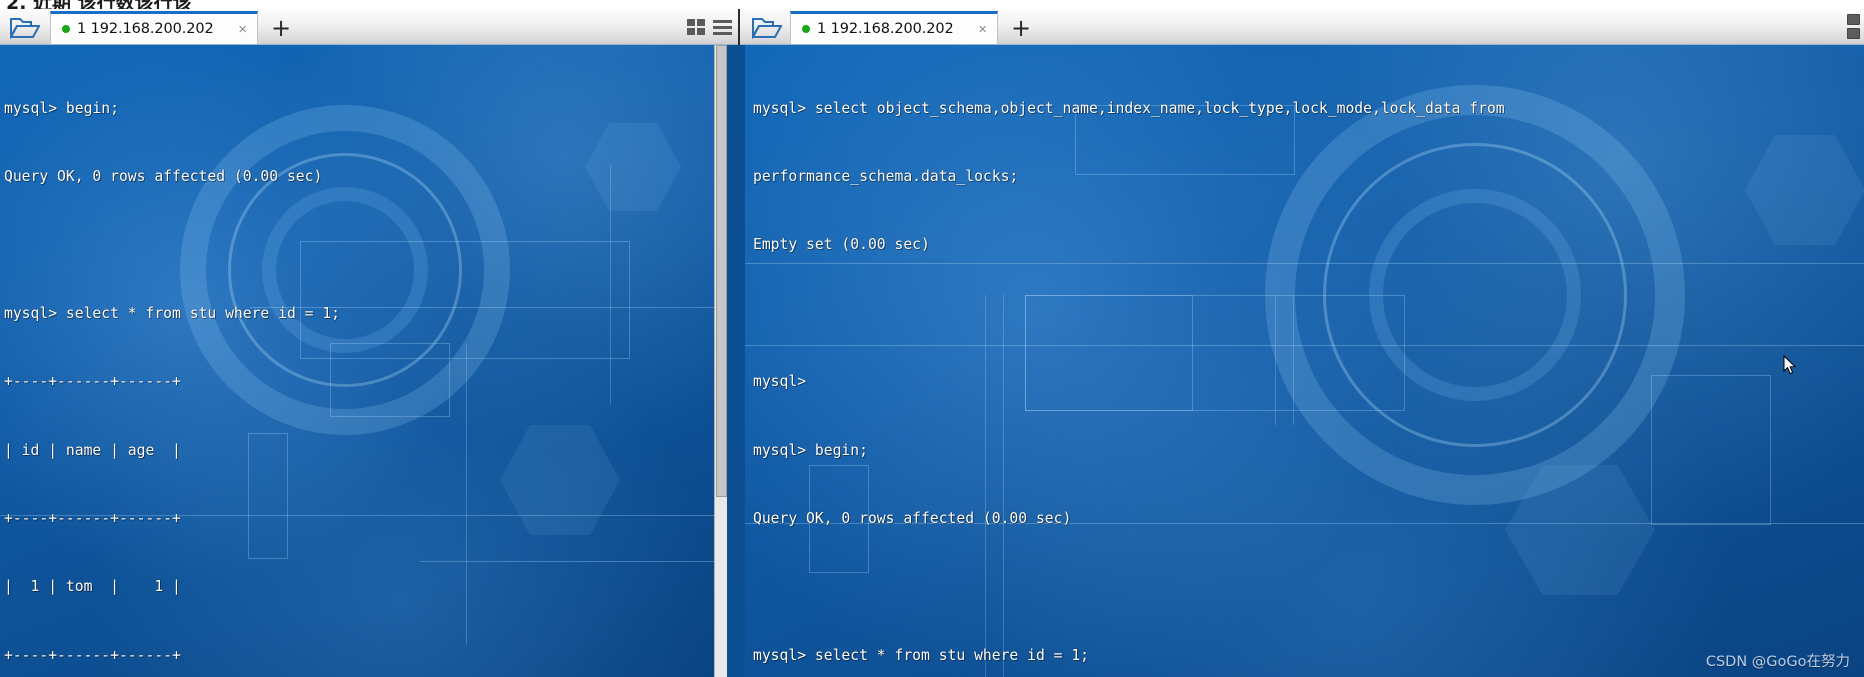 Image resolution: width=1864 pixels, height=677 pixels. What do you see at coordinates (281, 28) in the screenshot?
I see `new-tab-button-left: +` at bounding box center [281, 28].